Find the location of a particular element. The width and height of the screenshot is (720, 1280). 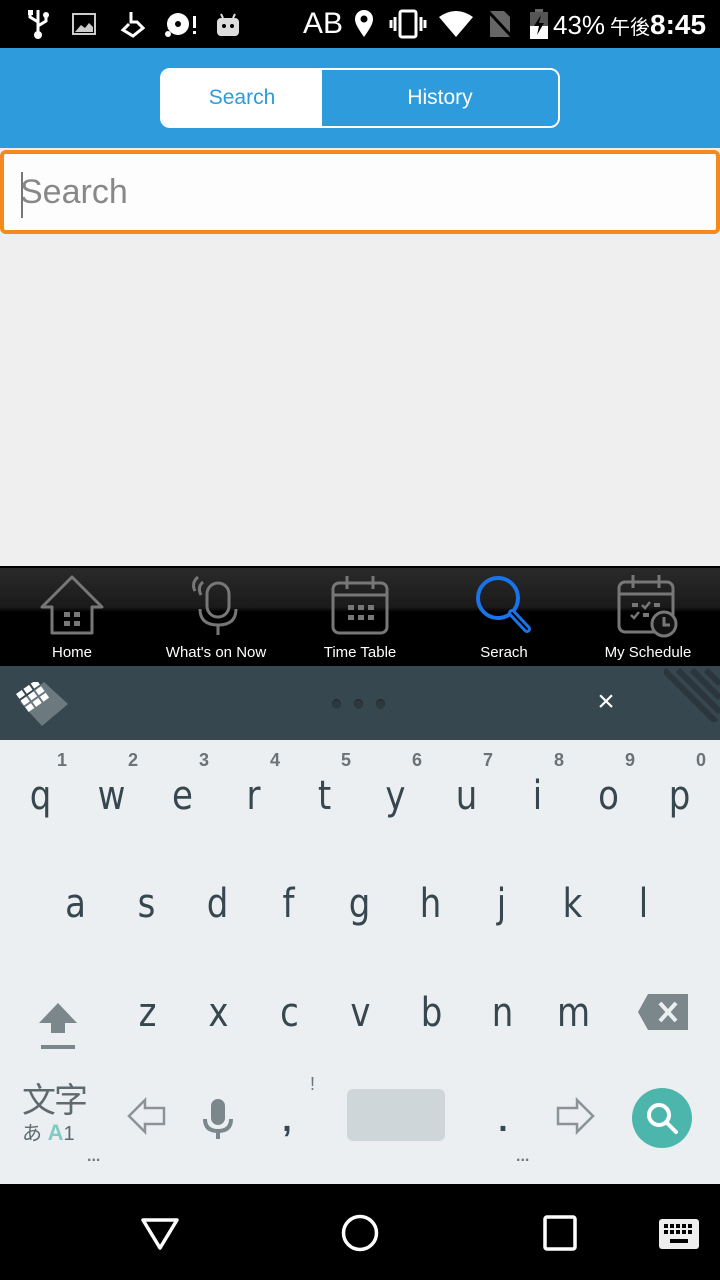

key-hint: 7 is located at coordinates (488, 760).